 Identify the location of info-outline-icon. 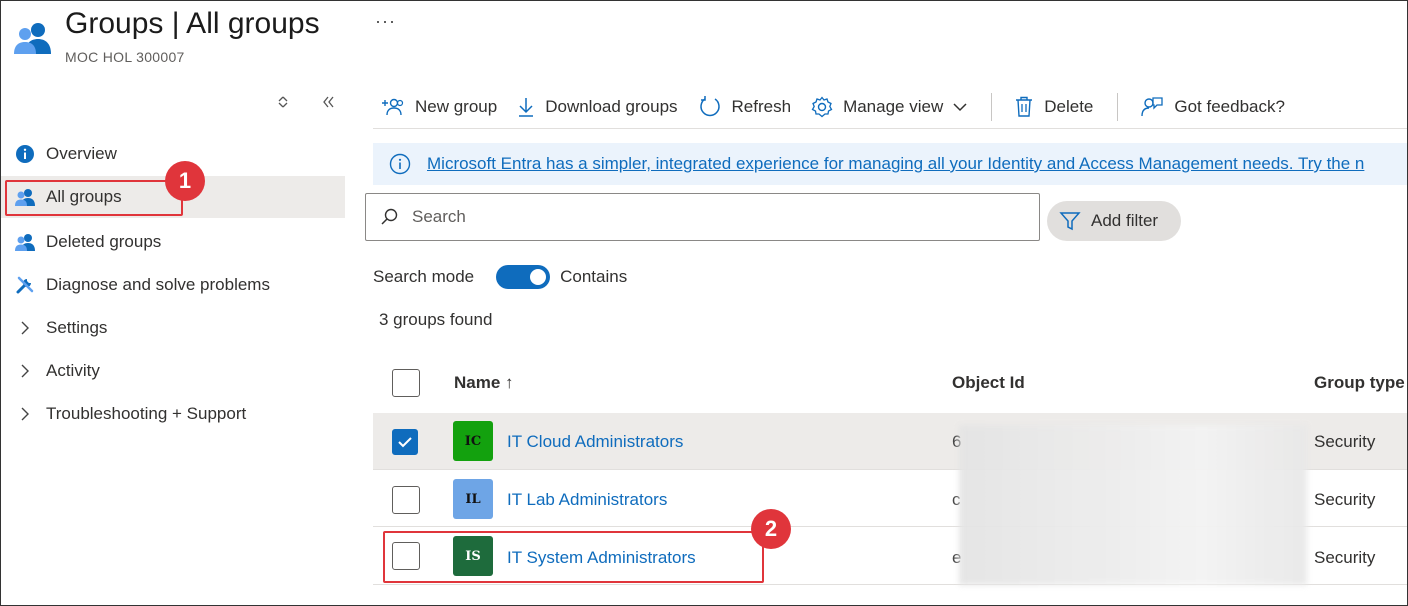
(400, 164).